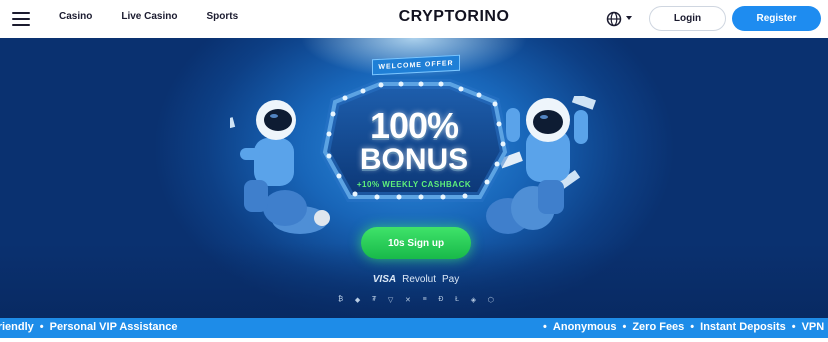 The width and height of the screenshot is (828, 342). What do you see at coordinates (341, 299) in the screenshot?
I see `bitcoin-icon: ₿` at bounding box center [341, 299].